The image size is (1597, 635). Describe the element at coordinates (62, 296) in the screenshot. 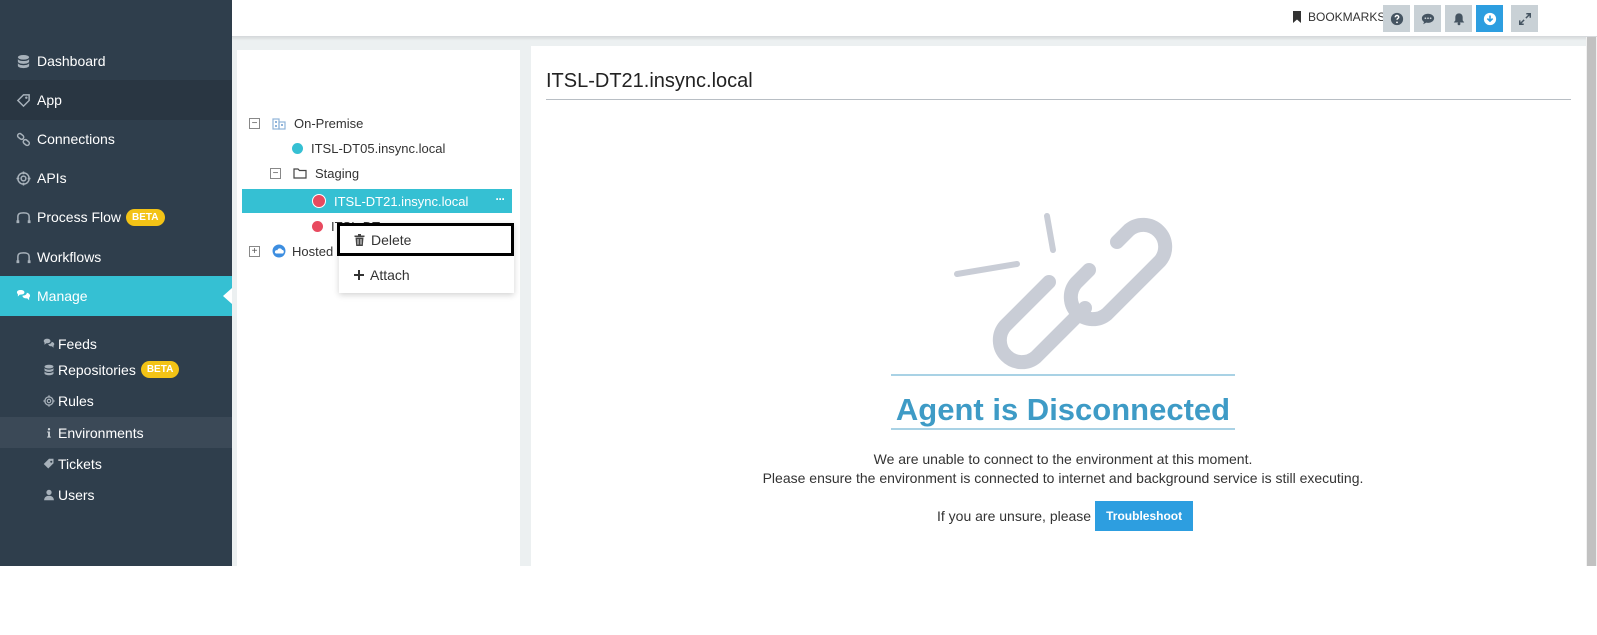

I see `sidebar-item-label: Manage` at that location.